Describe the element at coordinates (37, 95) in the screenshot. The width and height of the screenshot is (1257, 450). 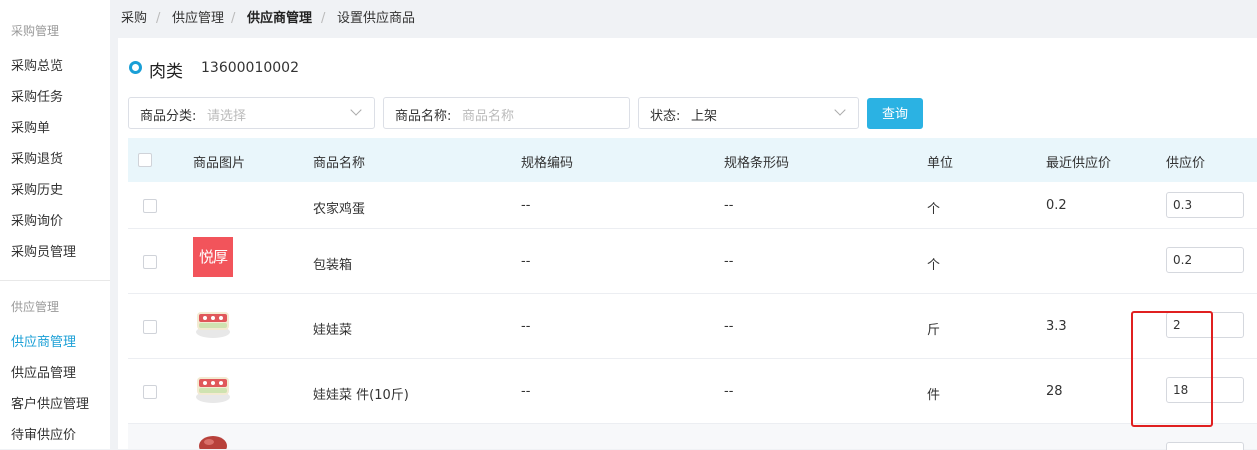
I see `sidebar-item-procurement-tasks: 采购任务` at that location.